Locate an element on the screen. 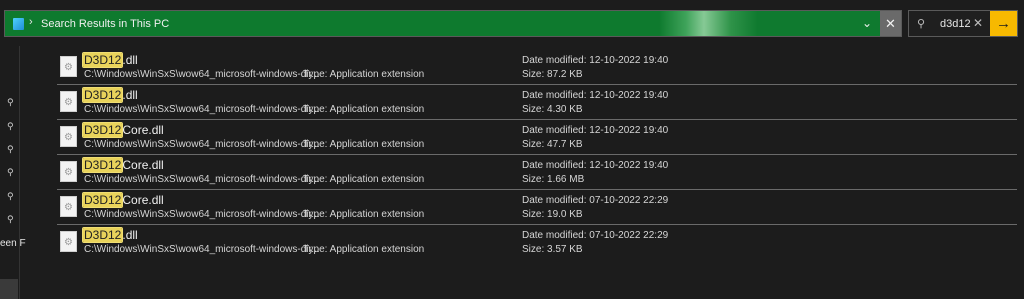 The width and height of the screenshot is (1024, 299). nav-item-label: een F is located at coordinates (13, 243).